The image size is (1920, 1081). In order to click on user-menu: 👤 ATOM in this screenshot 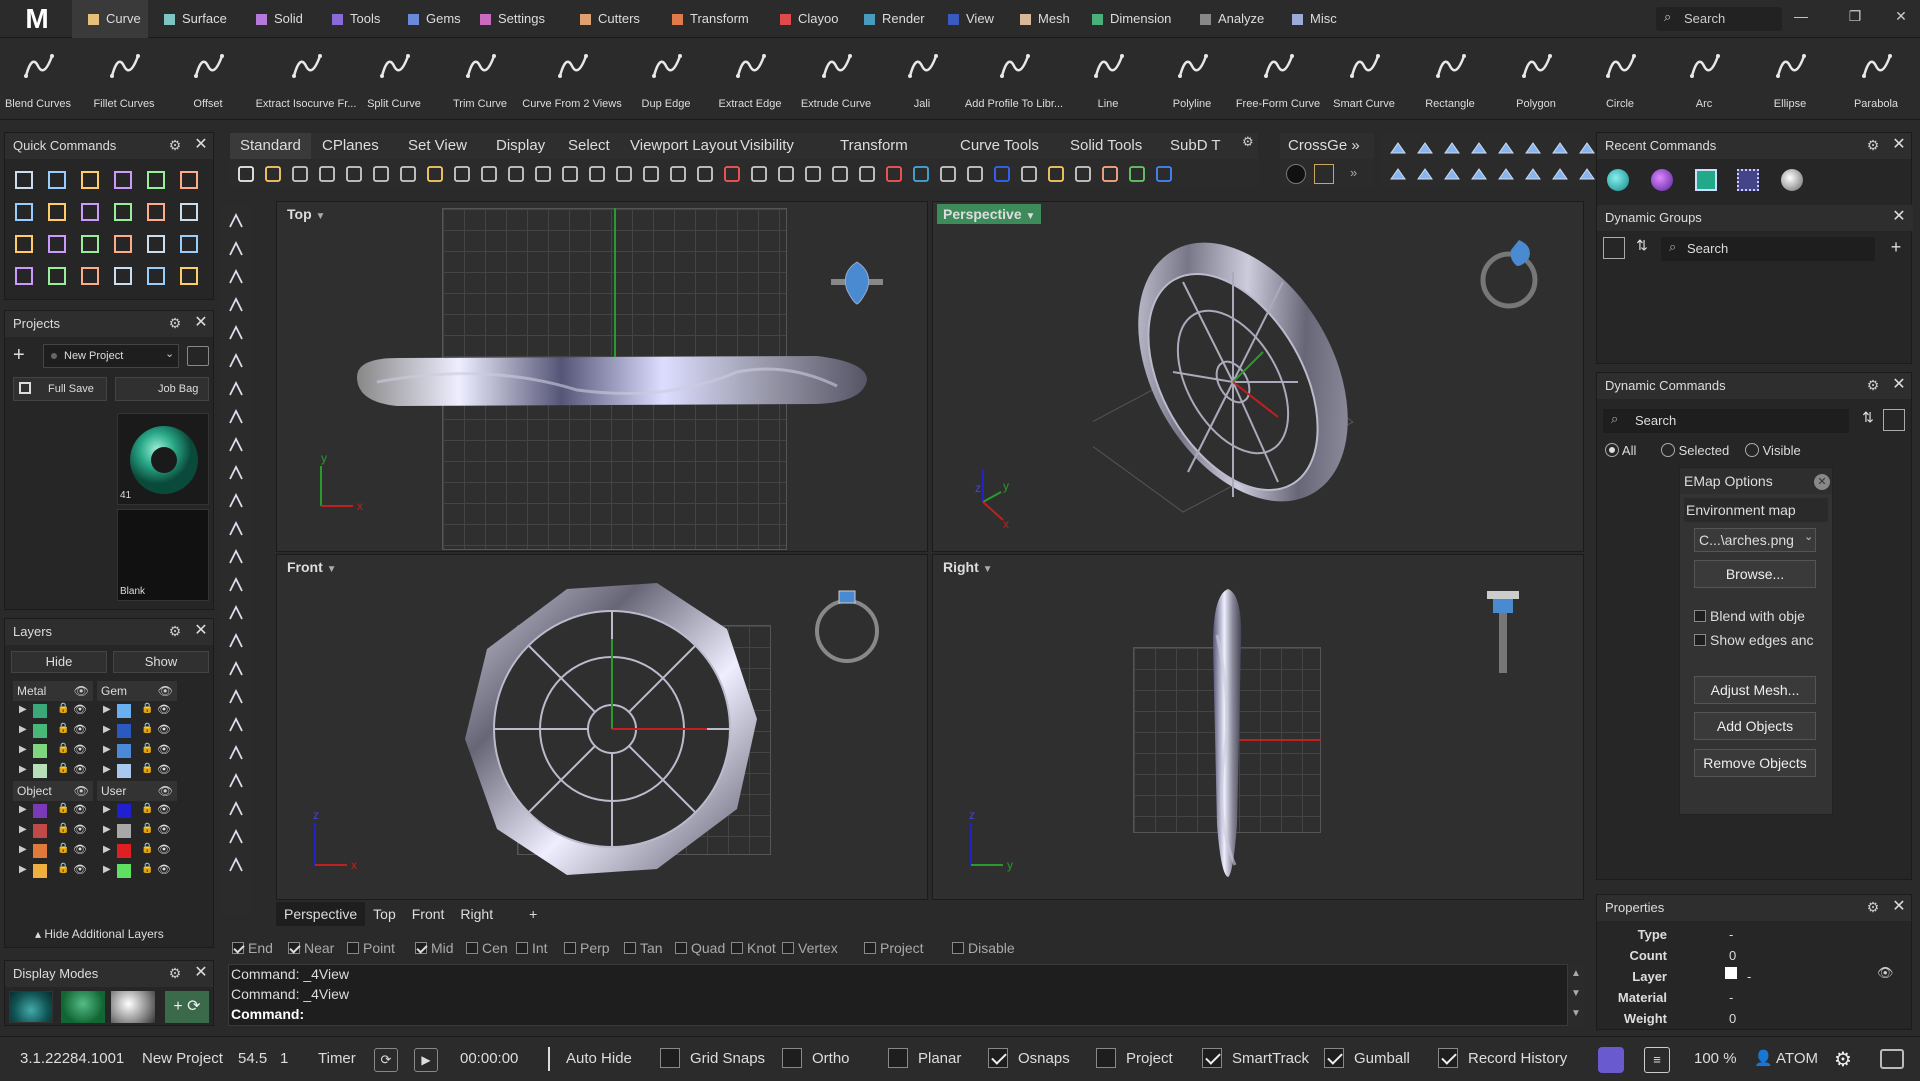, I will do `click(1786, 1059)`.